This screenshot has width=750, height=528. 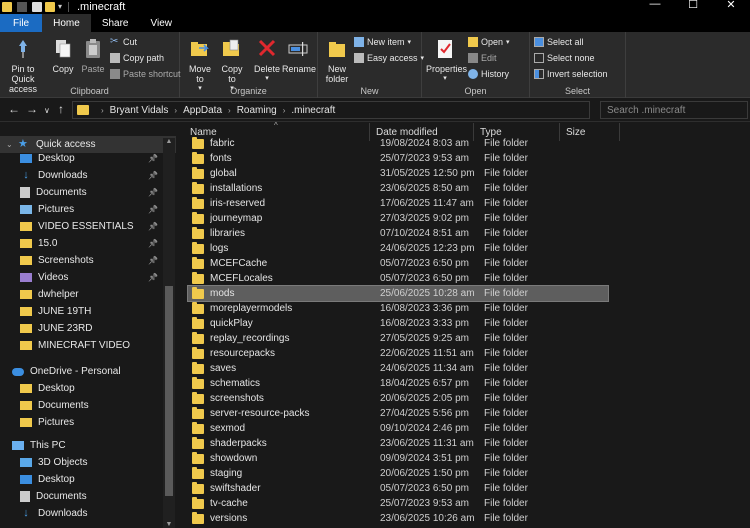 I want to click on forward-arrow-icon: →, so click(x=32, y=109).